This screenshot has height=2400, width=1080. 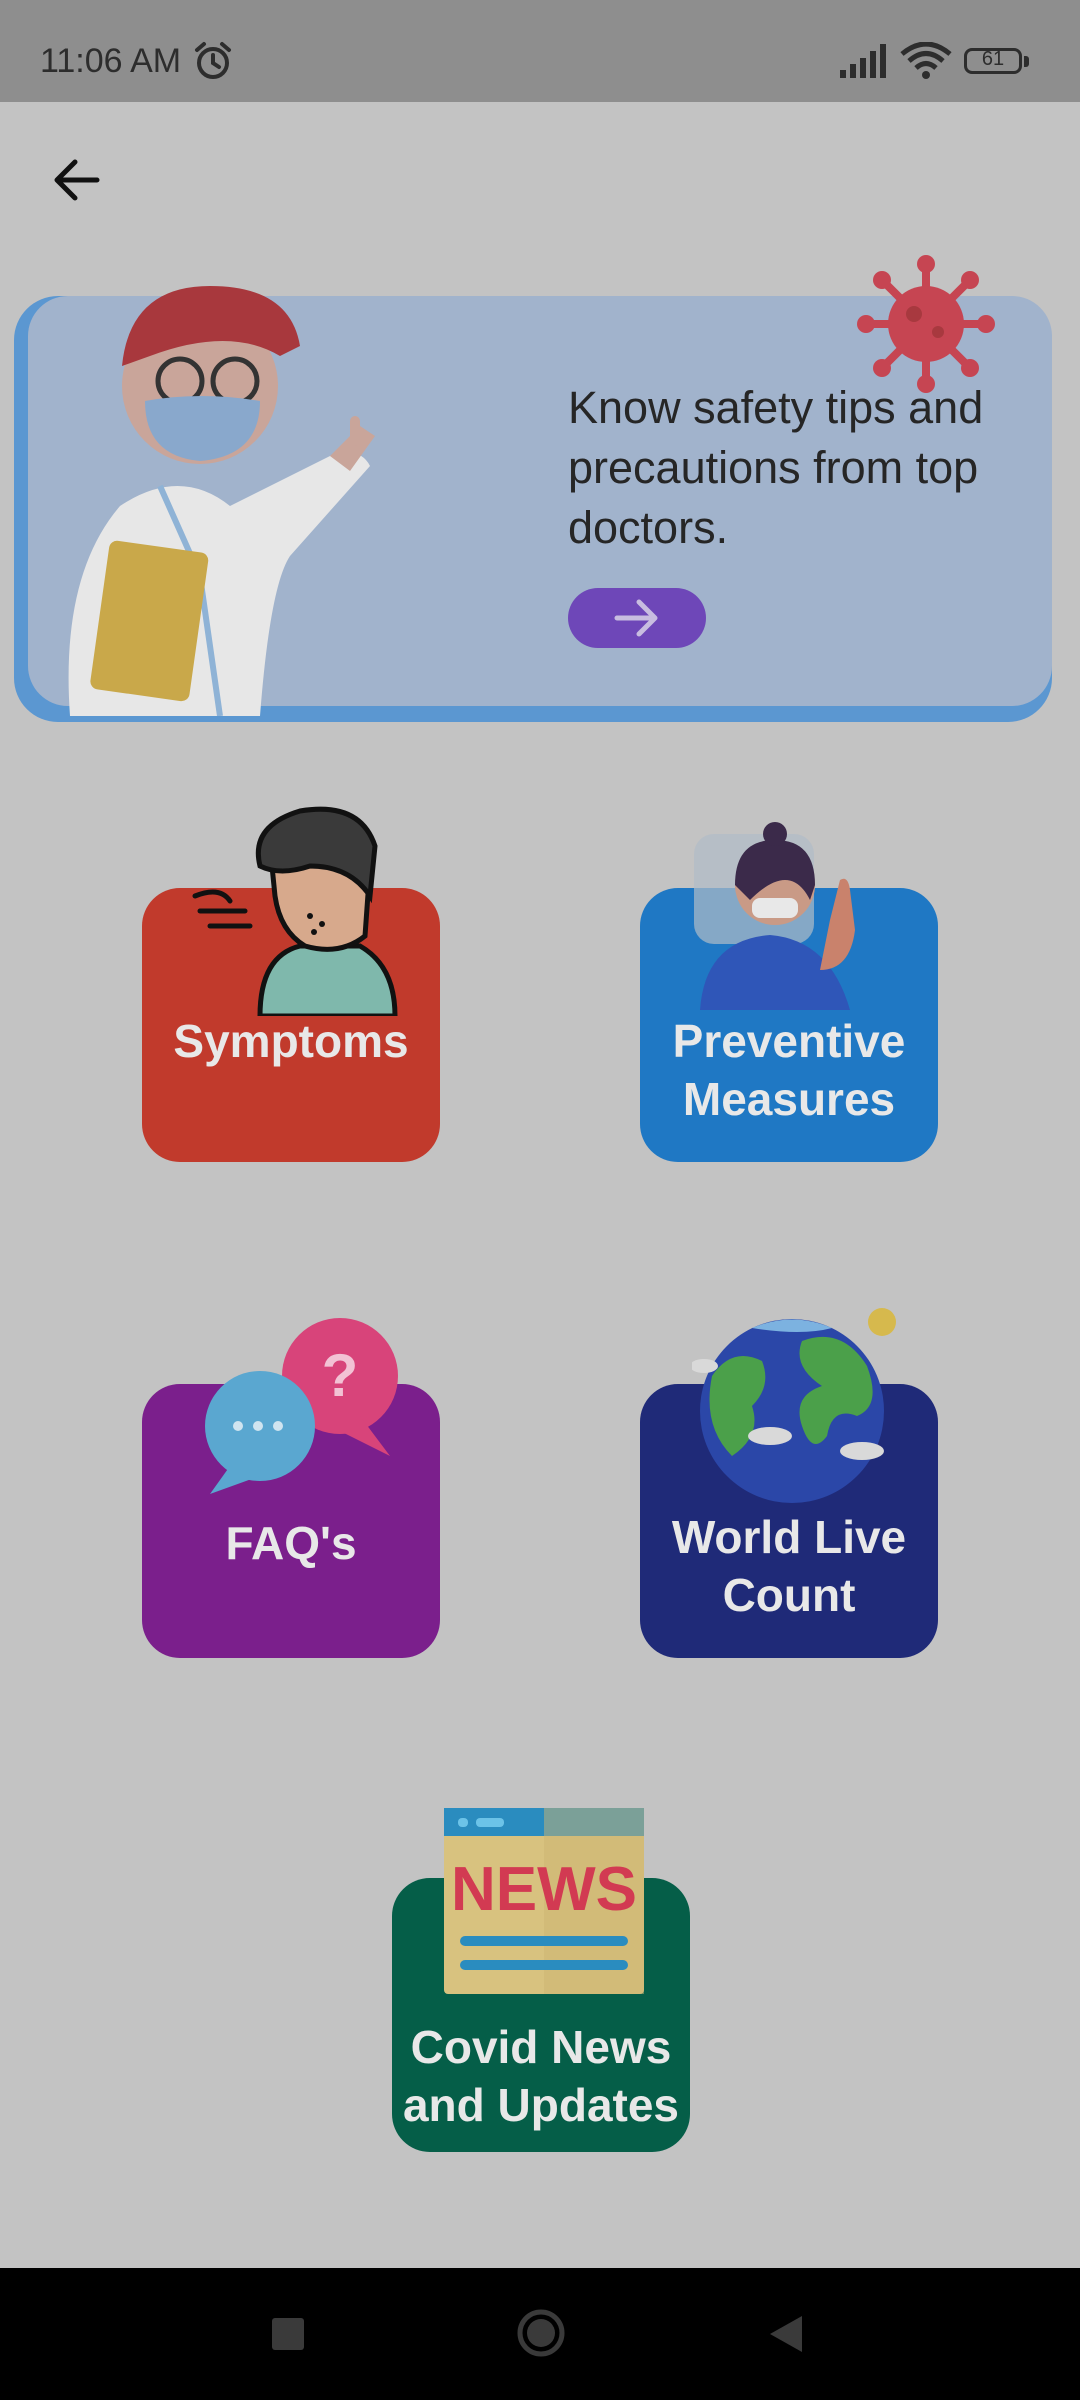 I want to click on masked-woman-icon, so click(x=774, y=916).